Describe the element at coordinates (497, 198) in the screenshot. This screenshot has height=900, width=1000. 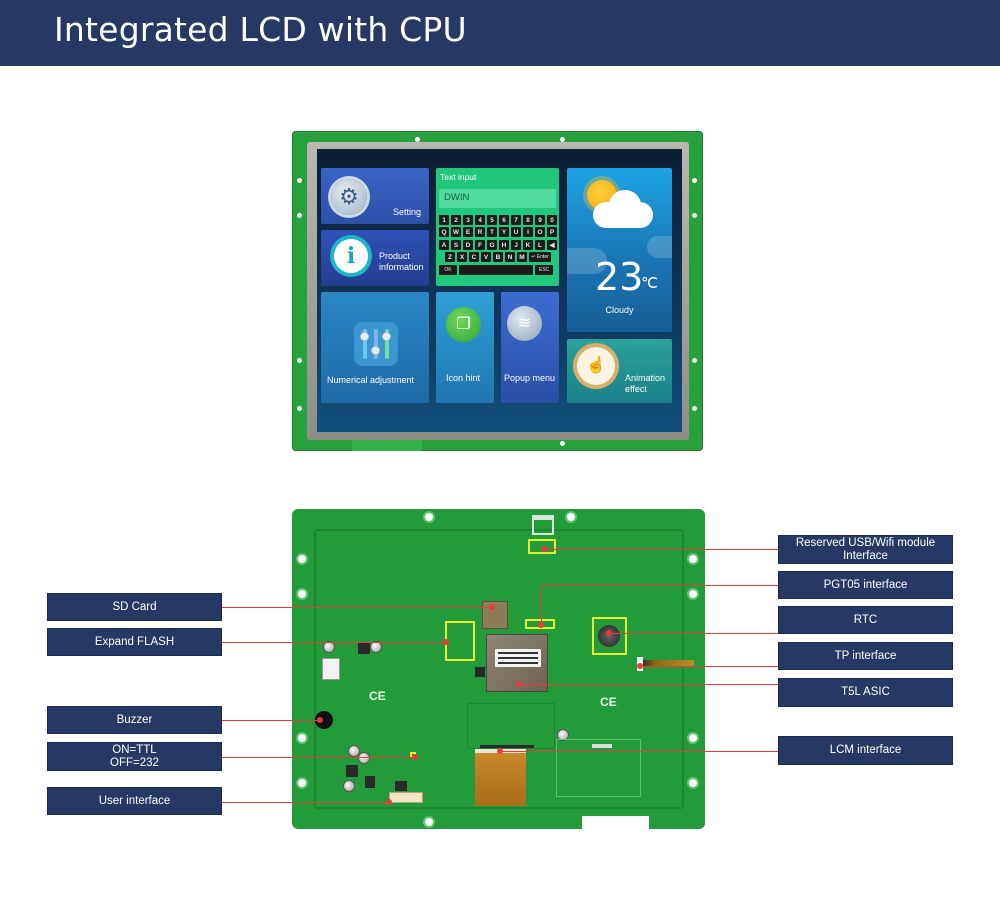
I see `text-input-field: DWIN` at that location.